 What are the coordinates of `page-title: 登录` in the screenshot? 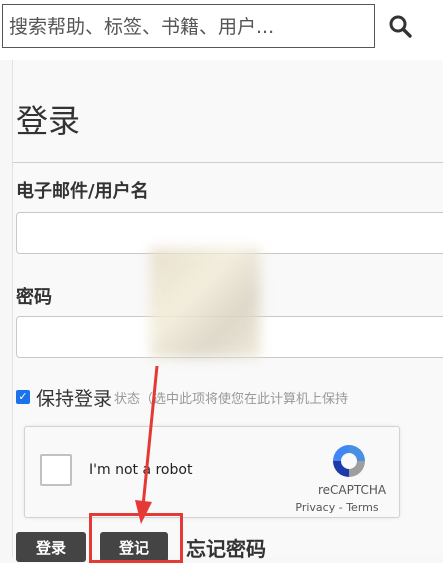 It's located at (48, 121).